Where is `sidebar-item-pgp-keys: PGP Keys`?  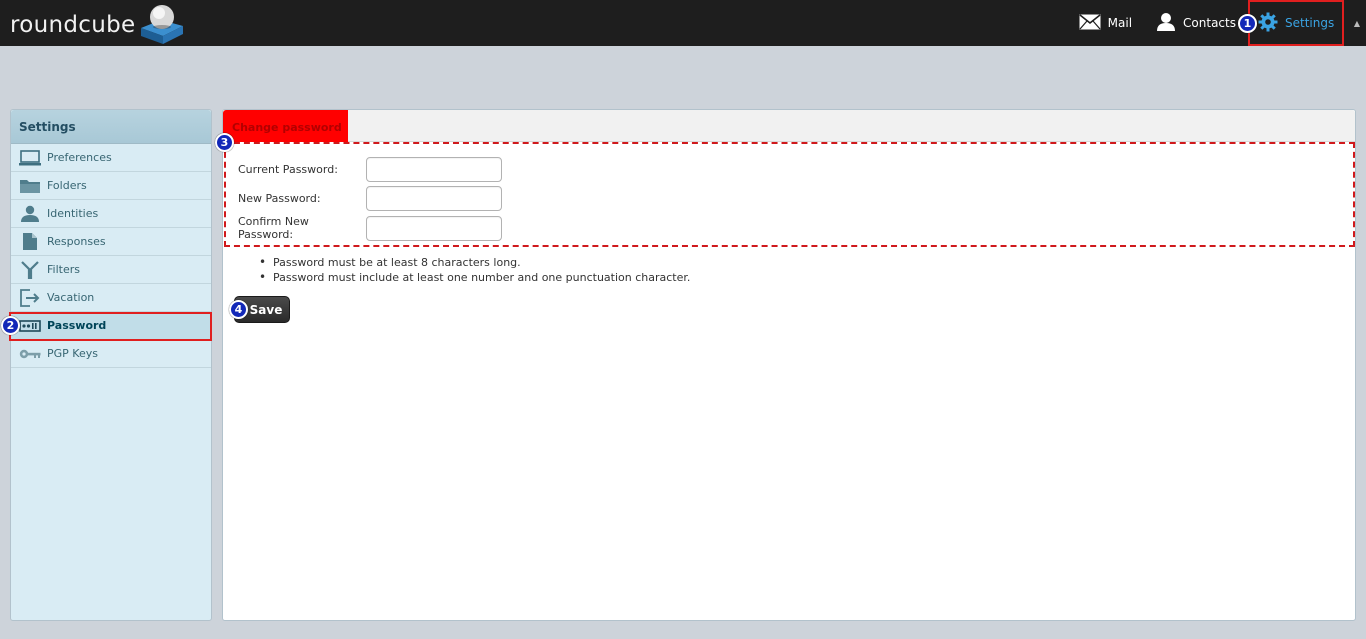
sidebar-item-pgp-keys: PGP Keys is located at coordinates (111, 354).